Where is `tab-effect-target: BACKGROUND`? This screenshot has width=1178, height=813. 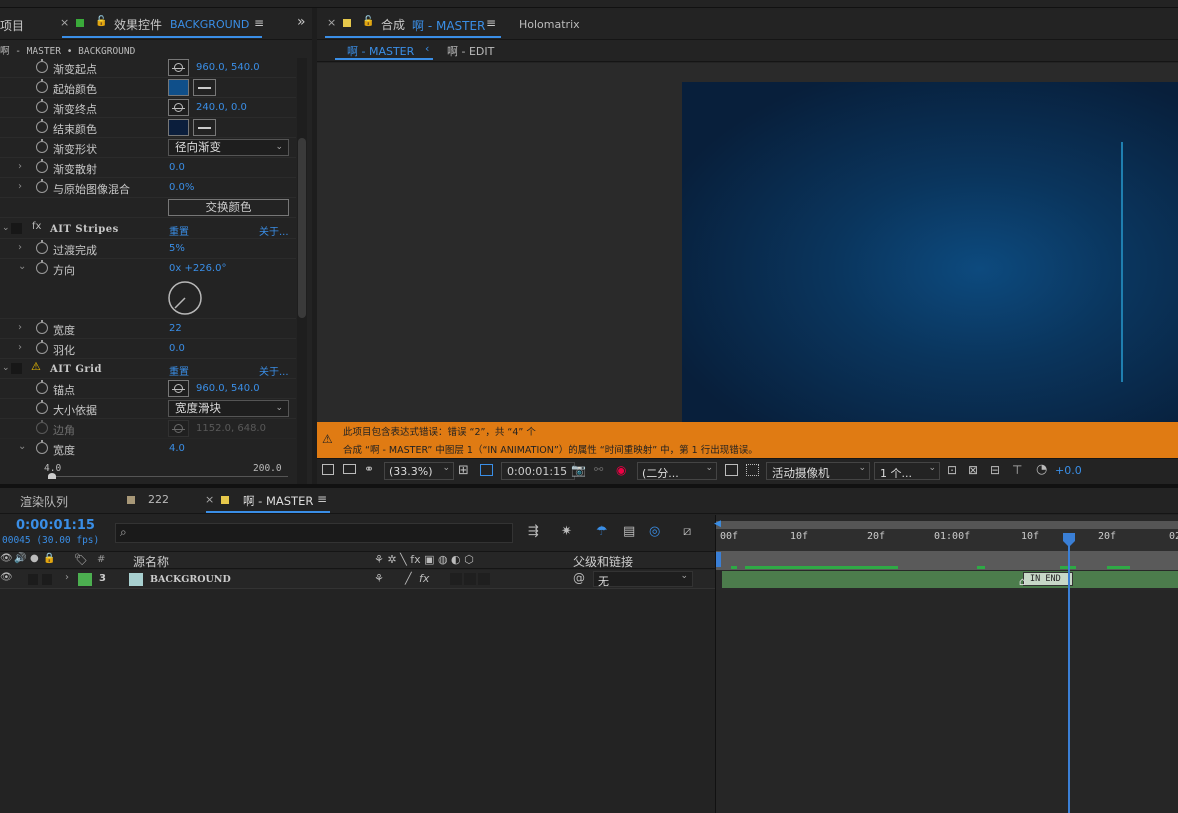
tab-effect-target: BACKGROUND is located at coordinates (209, 24).